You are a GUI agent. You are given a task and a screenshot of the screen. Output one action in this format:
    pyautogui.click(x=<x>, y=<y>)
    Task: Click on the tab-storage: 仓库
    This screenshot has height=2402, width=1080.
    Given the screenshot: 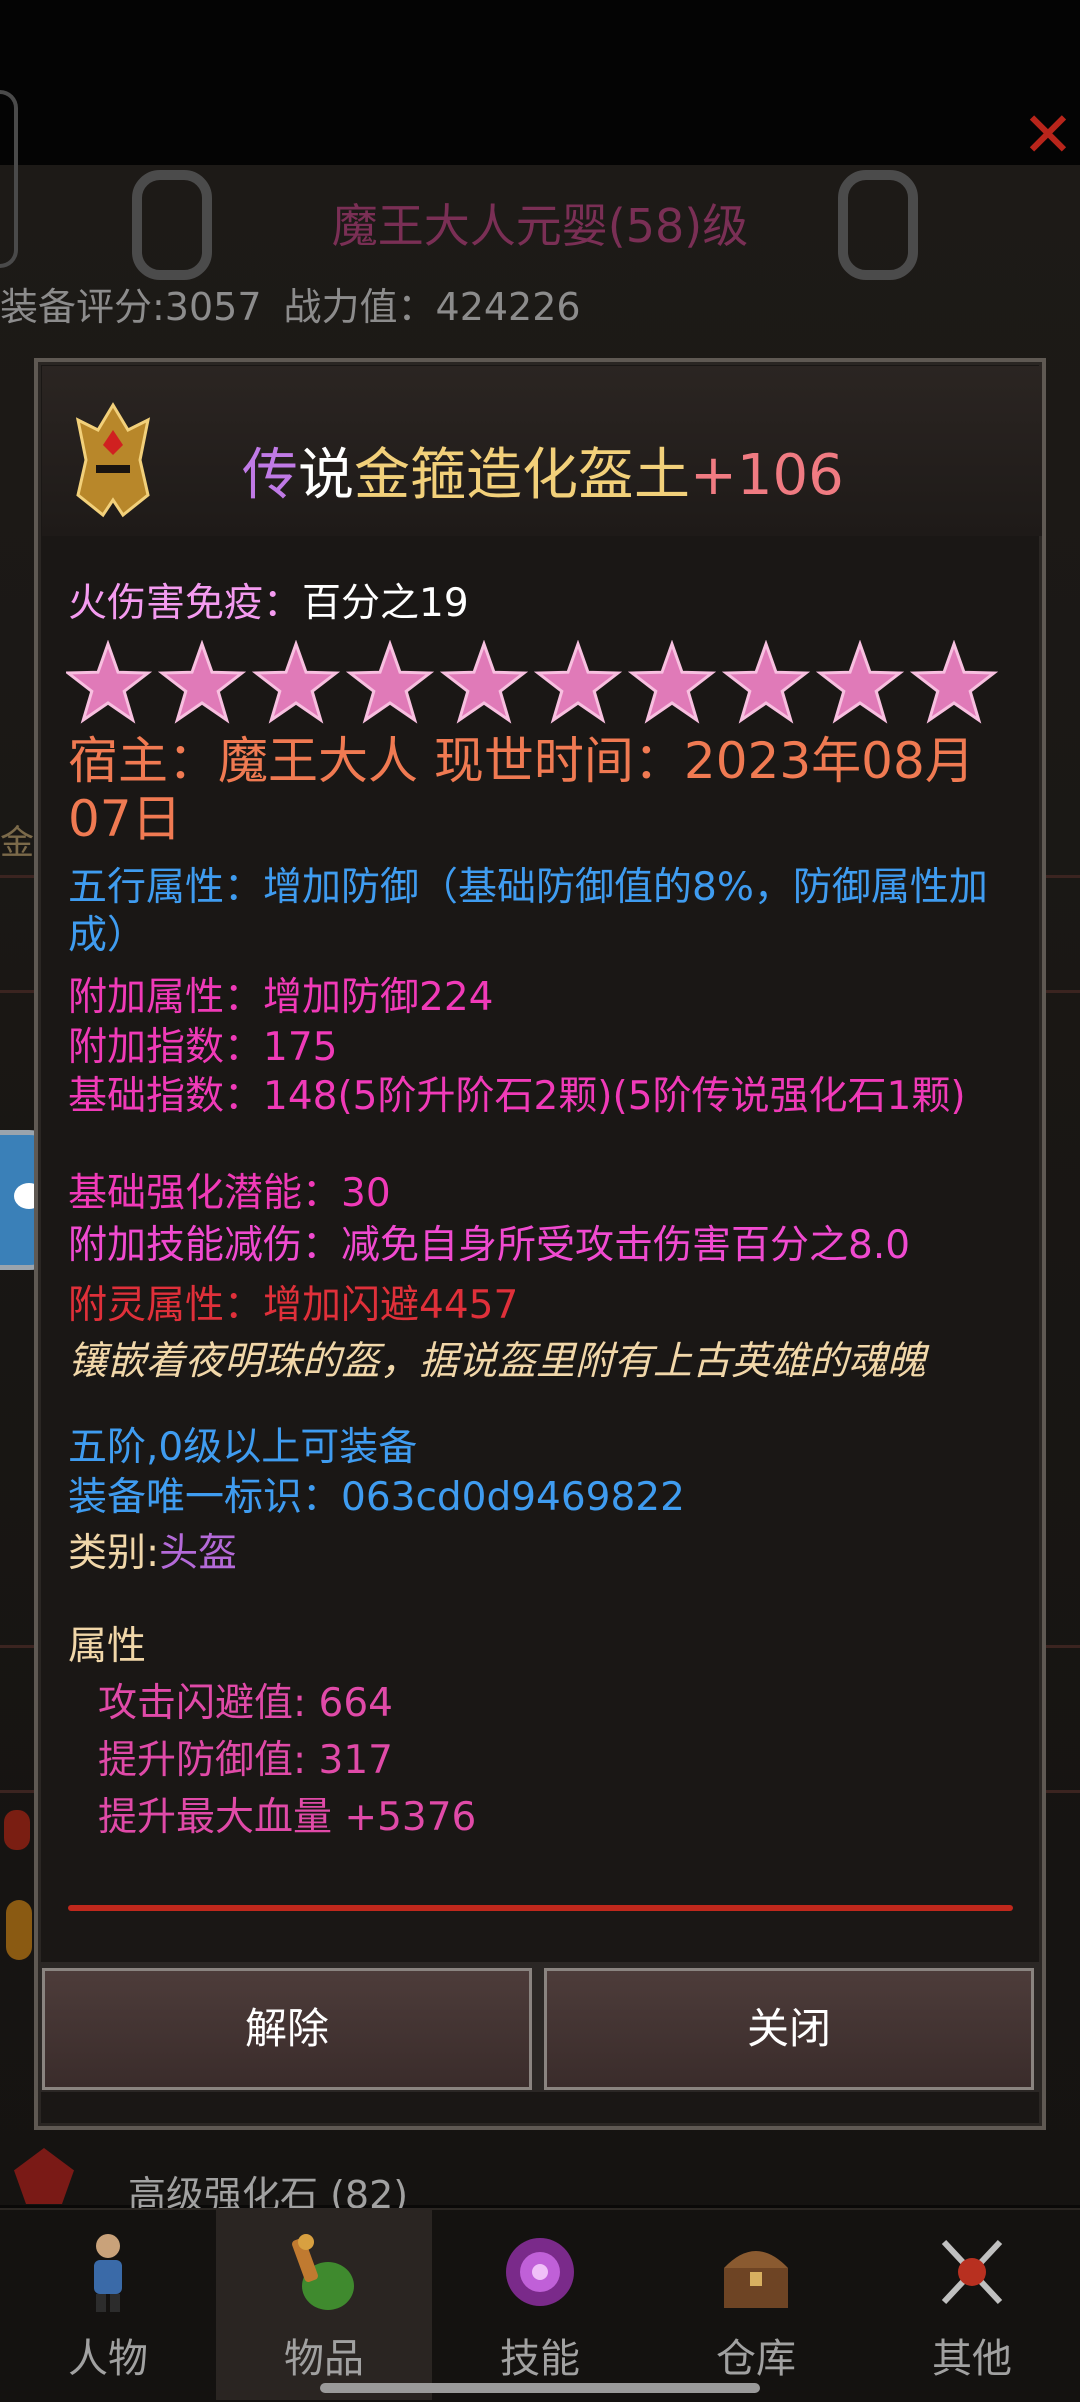 What is the action you would take?
    pyautogui.click(x=756, y=2304)
    